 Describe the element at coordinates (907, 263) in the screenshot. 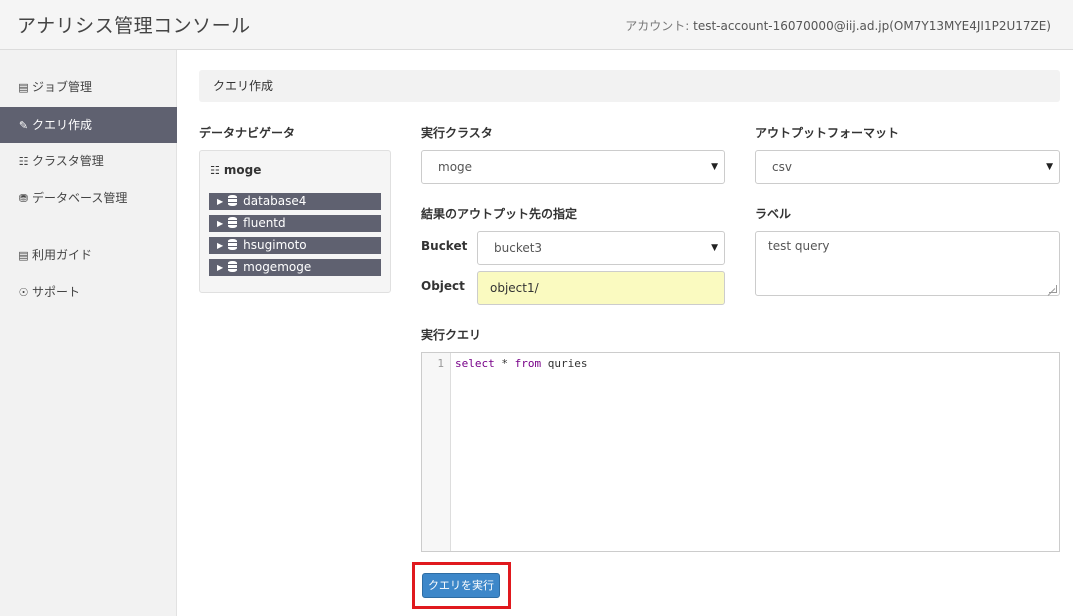

I see `label-textarea: test query` at that location.